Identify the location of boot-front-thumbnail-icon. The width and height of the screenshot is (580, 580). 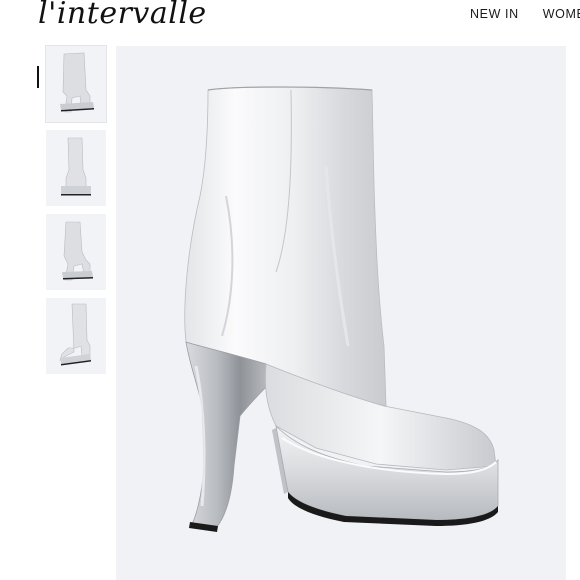
(76, 166).